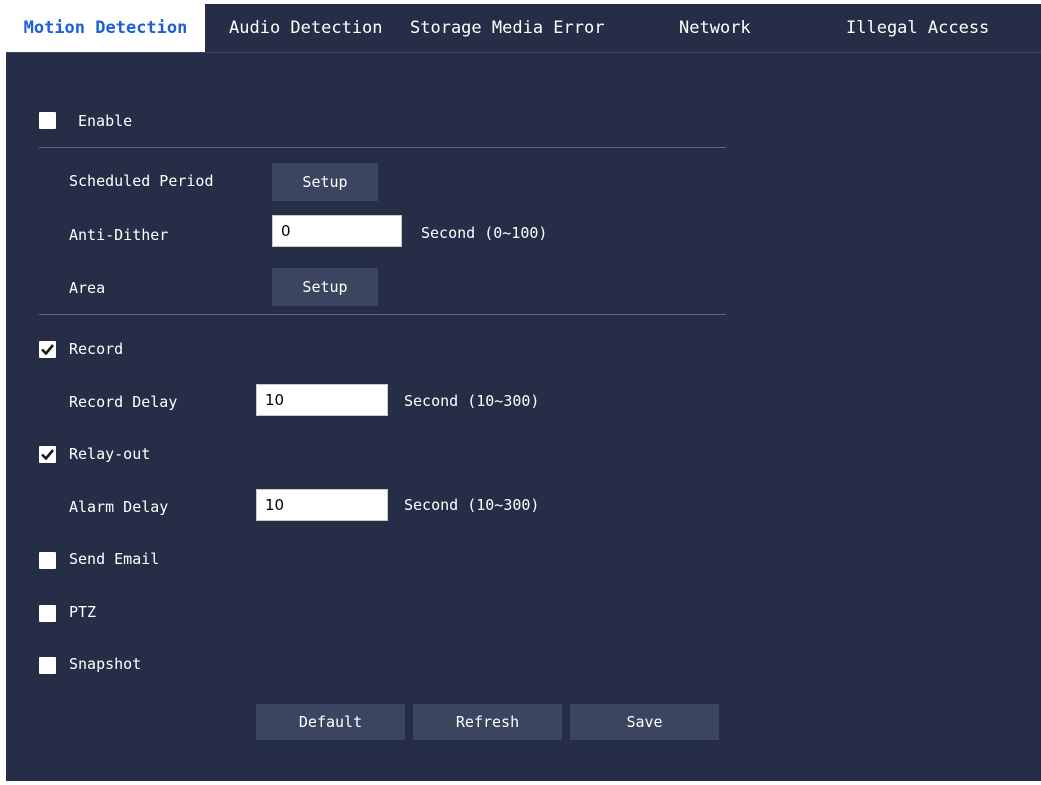  What do you see at coordinates (322, 505) in the screenshot?
I see `alarm-delay-input: 10` at bounding box center [322, 505].